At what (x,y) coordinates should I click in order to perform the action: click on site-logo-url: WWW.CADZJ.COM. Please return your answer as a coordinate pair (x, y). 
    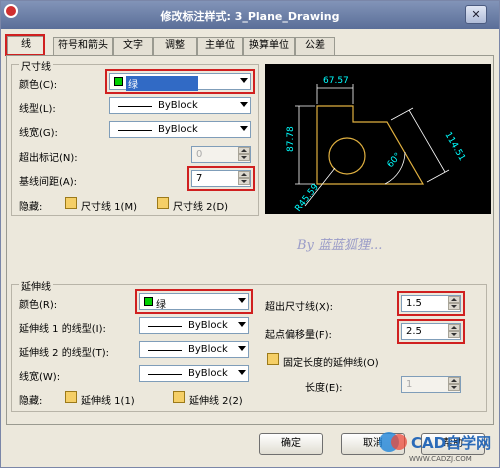
    Looking at the image, I should click on (440, 459).